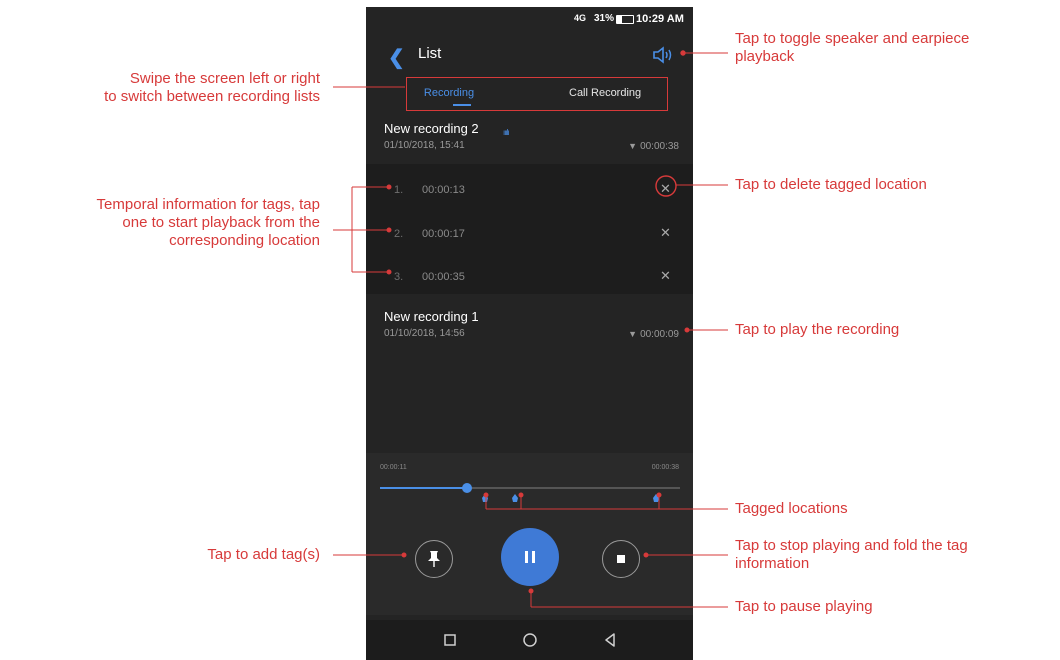 Image resolution: width=1060 pixels, height=660 pixels. I want to click on annotation-line: one to start playback from the, so click(221, 222).